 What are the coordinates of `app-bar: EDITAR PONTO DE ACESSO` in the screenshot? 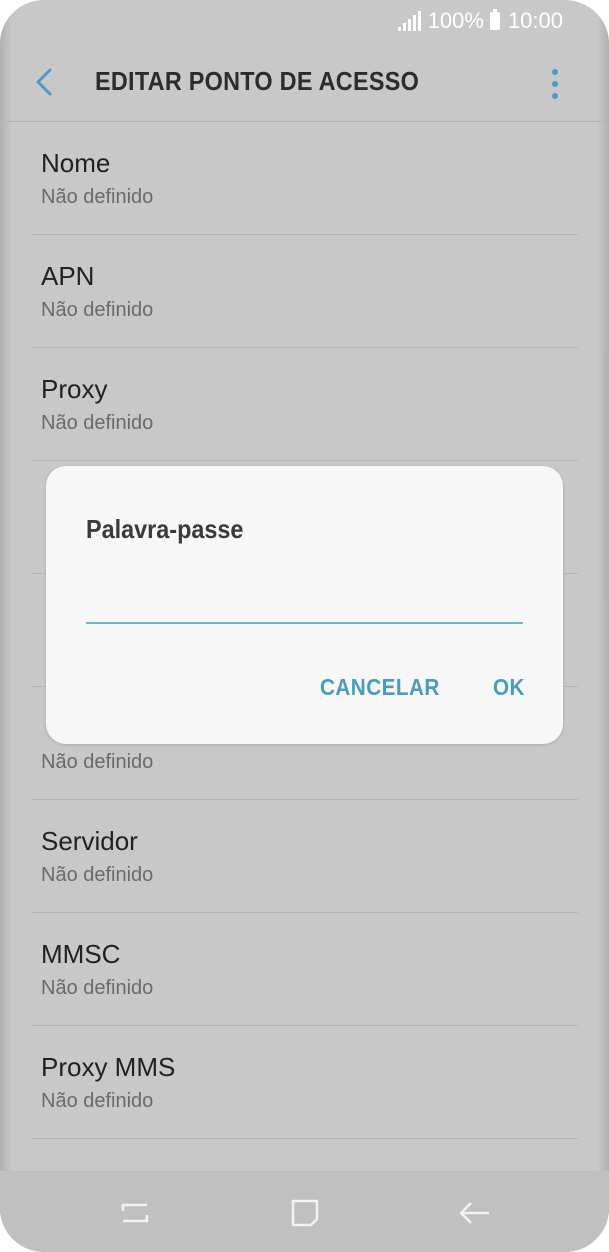 It's located at (304, 81).